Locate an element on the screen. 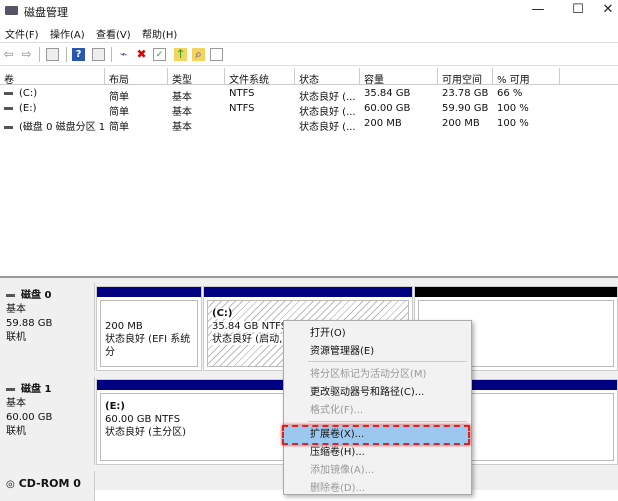 Image resolution: width=618 pixels, height=501 pixels. list-view-icon is located at coordinates (216, 54).